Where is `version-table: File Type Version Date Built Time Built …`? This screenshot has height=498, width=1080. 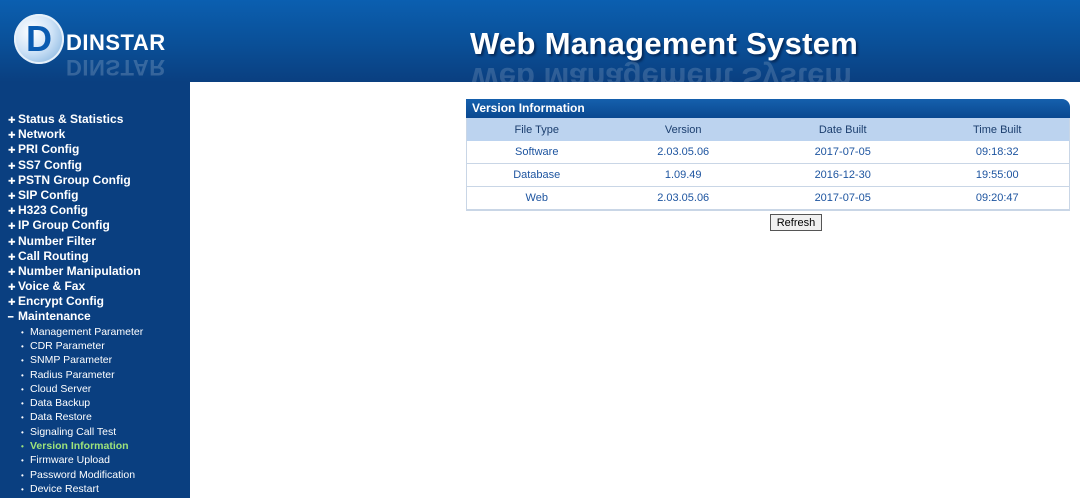
version-table: File Type Version Date Built Time Built … is located at coordinates (768, 164).